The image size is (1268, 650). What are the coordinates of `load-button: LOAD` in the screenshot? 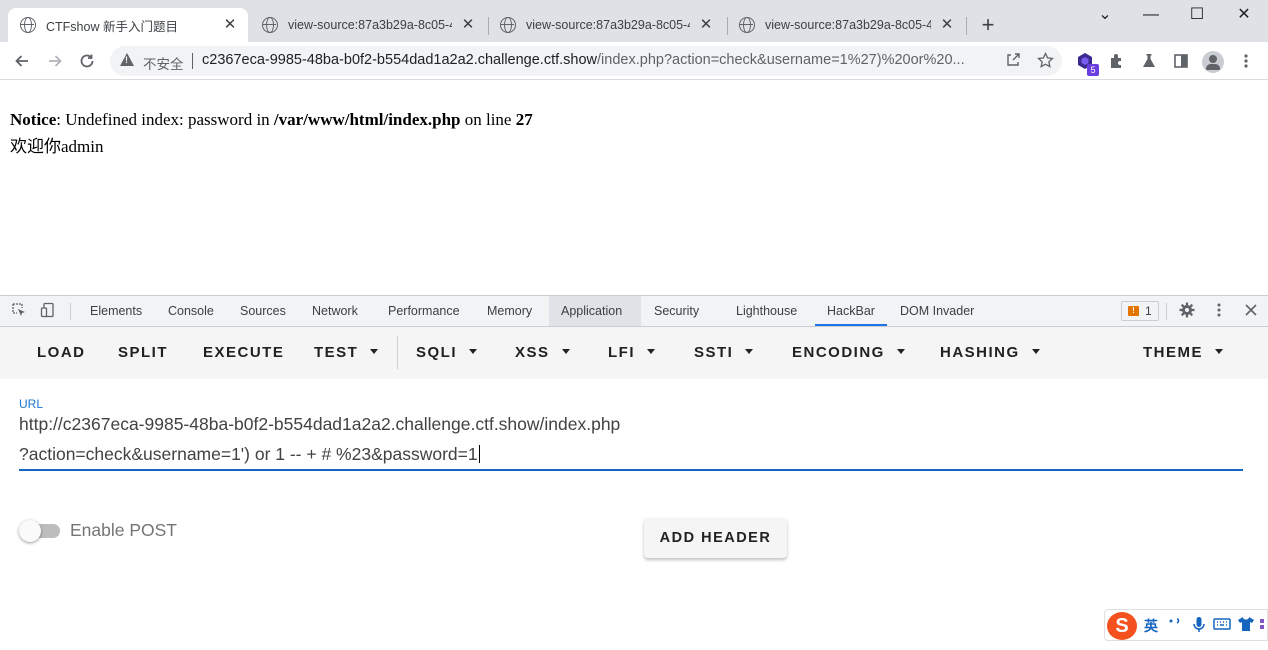 It's located at (61, 353).